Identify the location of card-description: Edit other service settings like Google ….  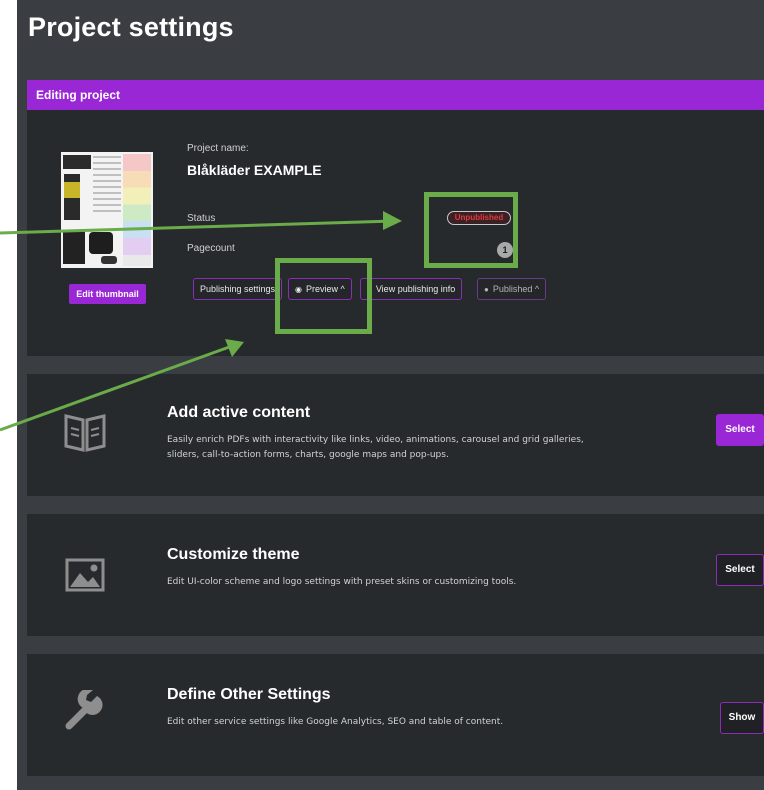
(335, 722).